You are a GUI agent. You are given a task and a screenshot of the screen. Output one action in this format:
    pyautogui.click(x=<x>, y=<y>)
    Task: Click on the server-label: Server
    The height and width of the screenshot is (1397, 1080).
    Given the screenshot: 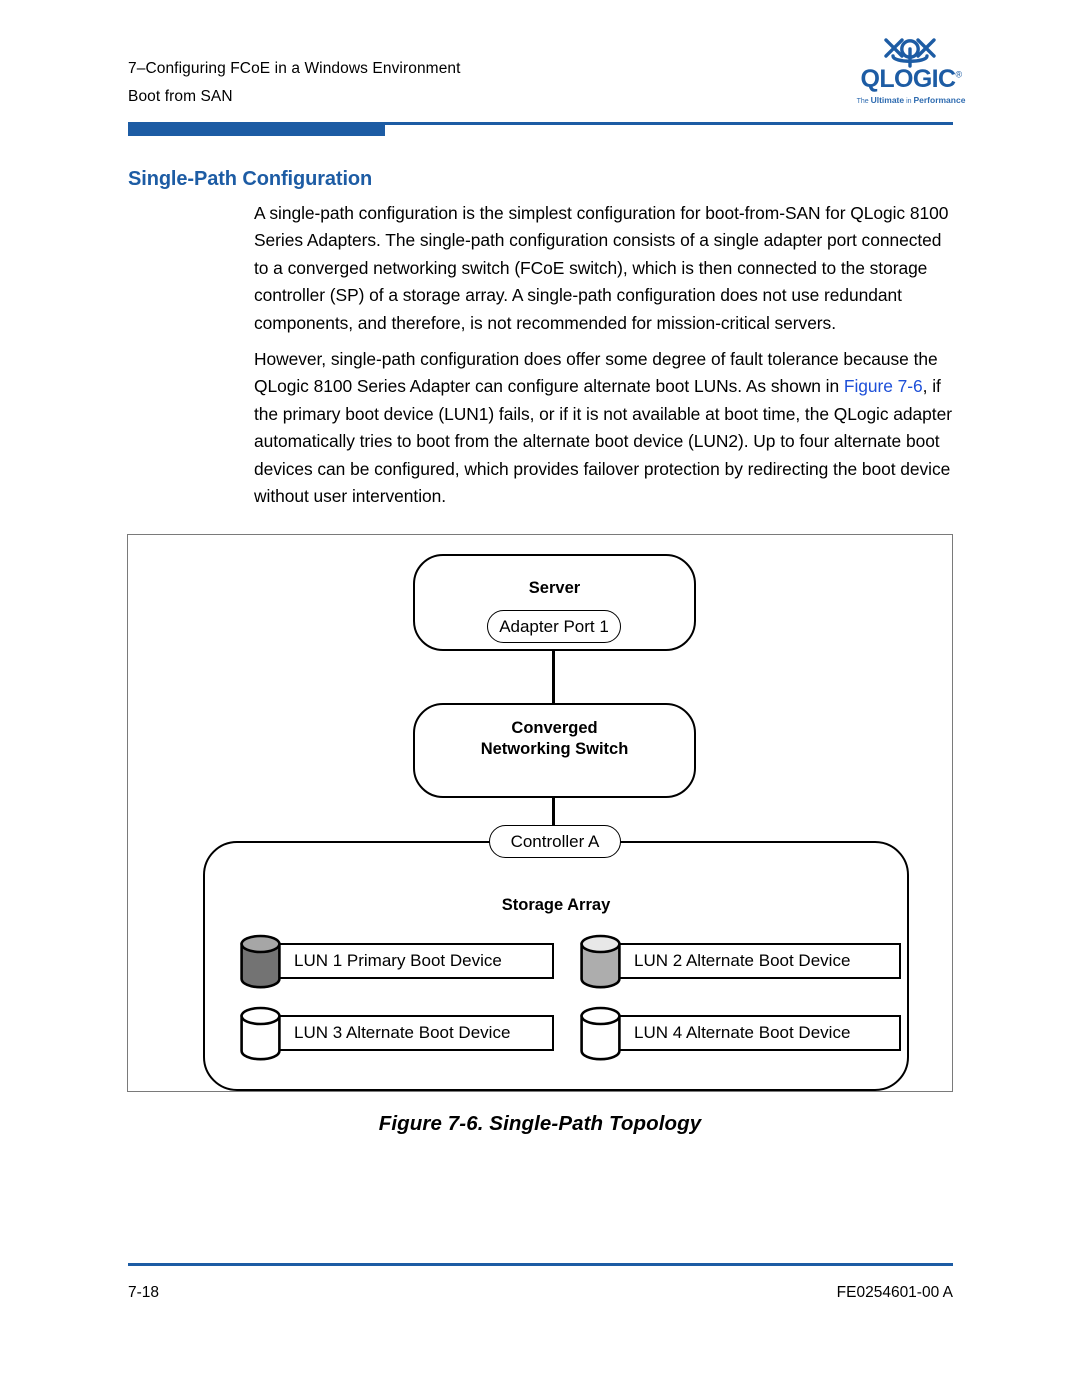 What is the action you would take?
    pyautogui.click(x=554, y=588)
    